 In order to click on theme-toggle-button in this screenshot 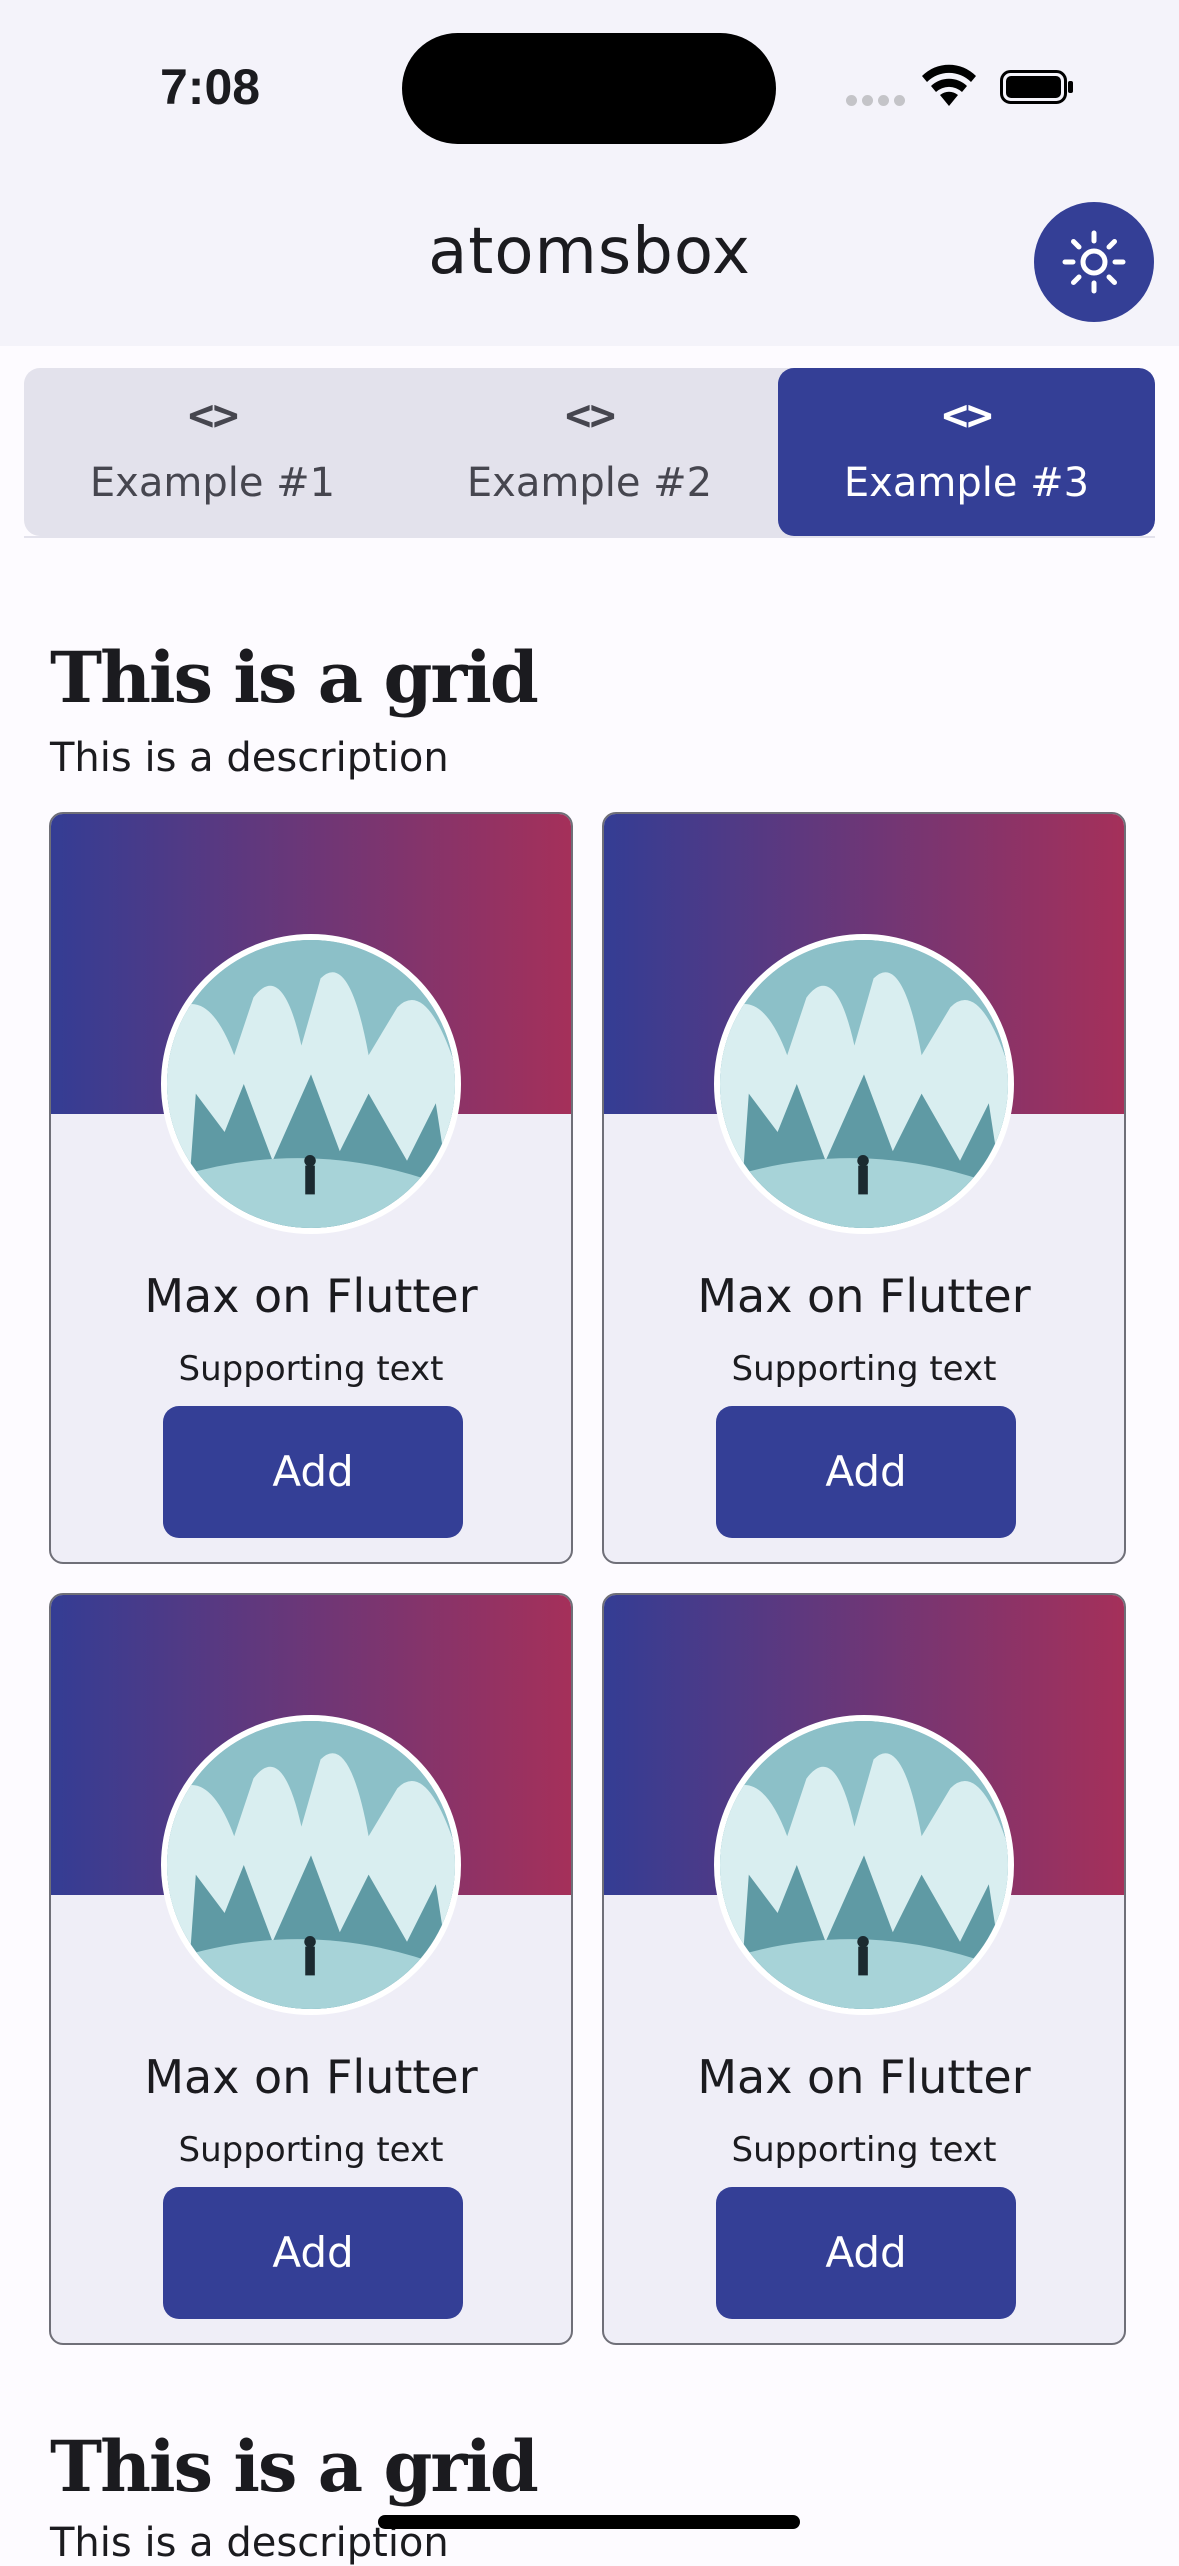, I will do `click(1094, 262)`.